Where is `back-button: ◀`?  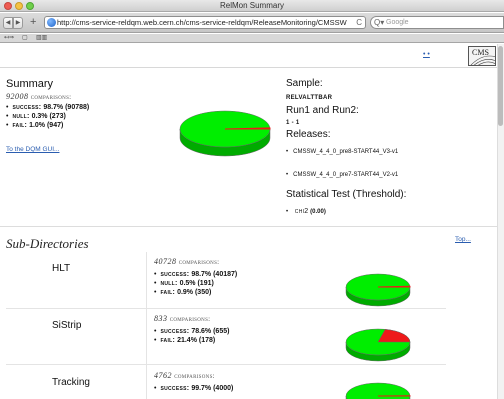
back-button: ◀ is located at coordinates (8, 23).